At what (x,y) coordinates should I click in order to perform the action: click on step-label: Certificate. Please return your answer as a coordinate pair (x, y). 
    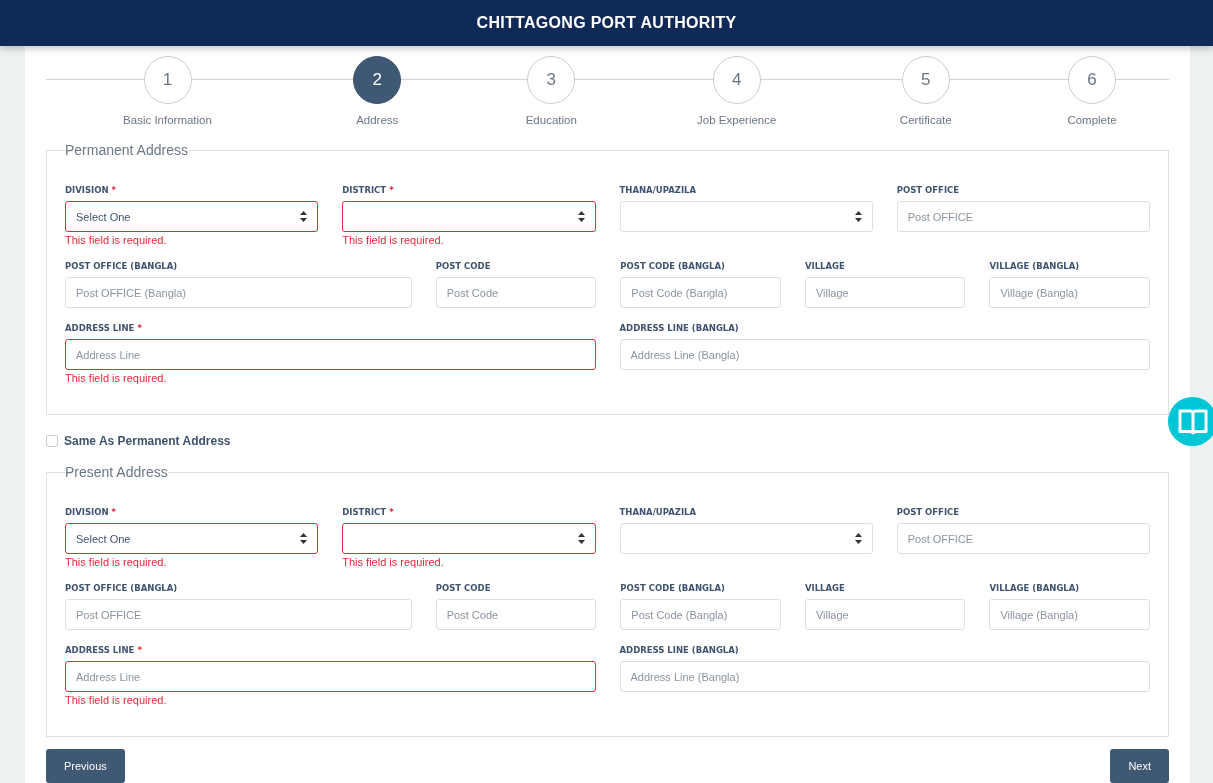
    Looking at the image, I should click on (925, 120).